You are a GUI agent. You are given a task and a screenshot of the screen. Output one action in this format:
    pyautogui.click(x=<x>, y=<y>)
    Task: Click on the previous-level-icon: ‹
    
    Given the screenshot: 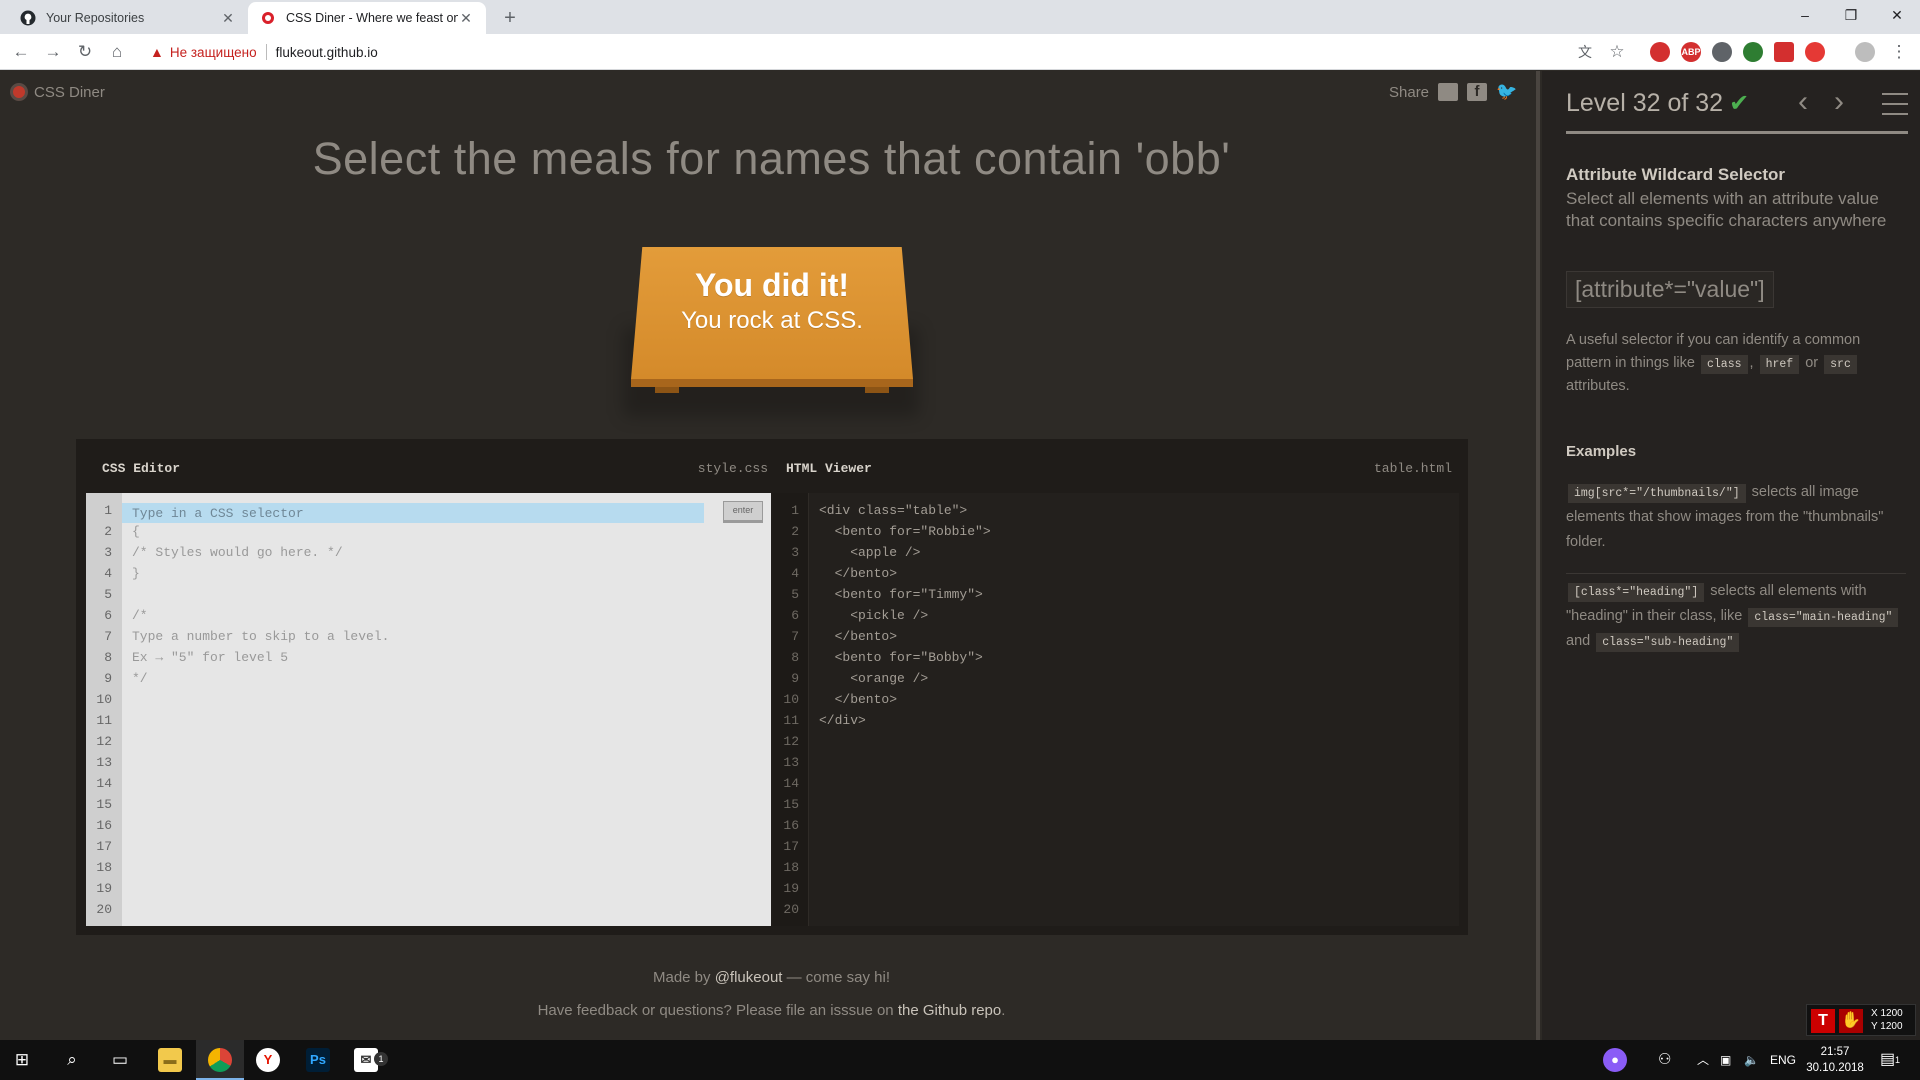 What is the action you would take?
    pyautogui.click(x=1803, y=102)
    